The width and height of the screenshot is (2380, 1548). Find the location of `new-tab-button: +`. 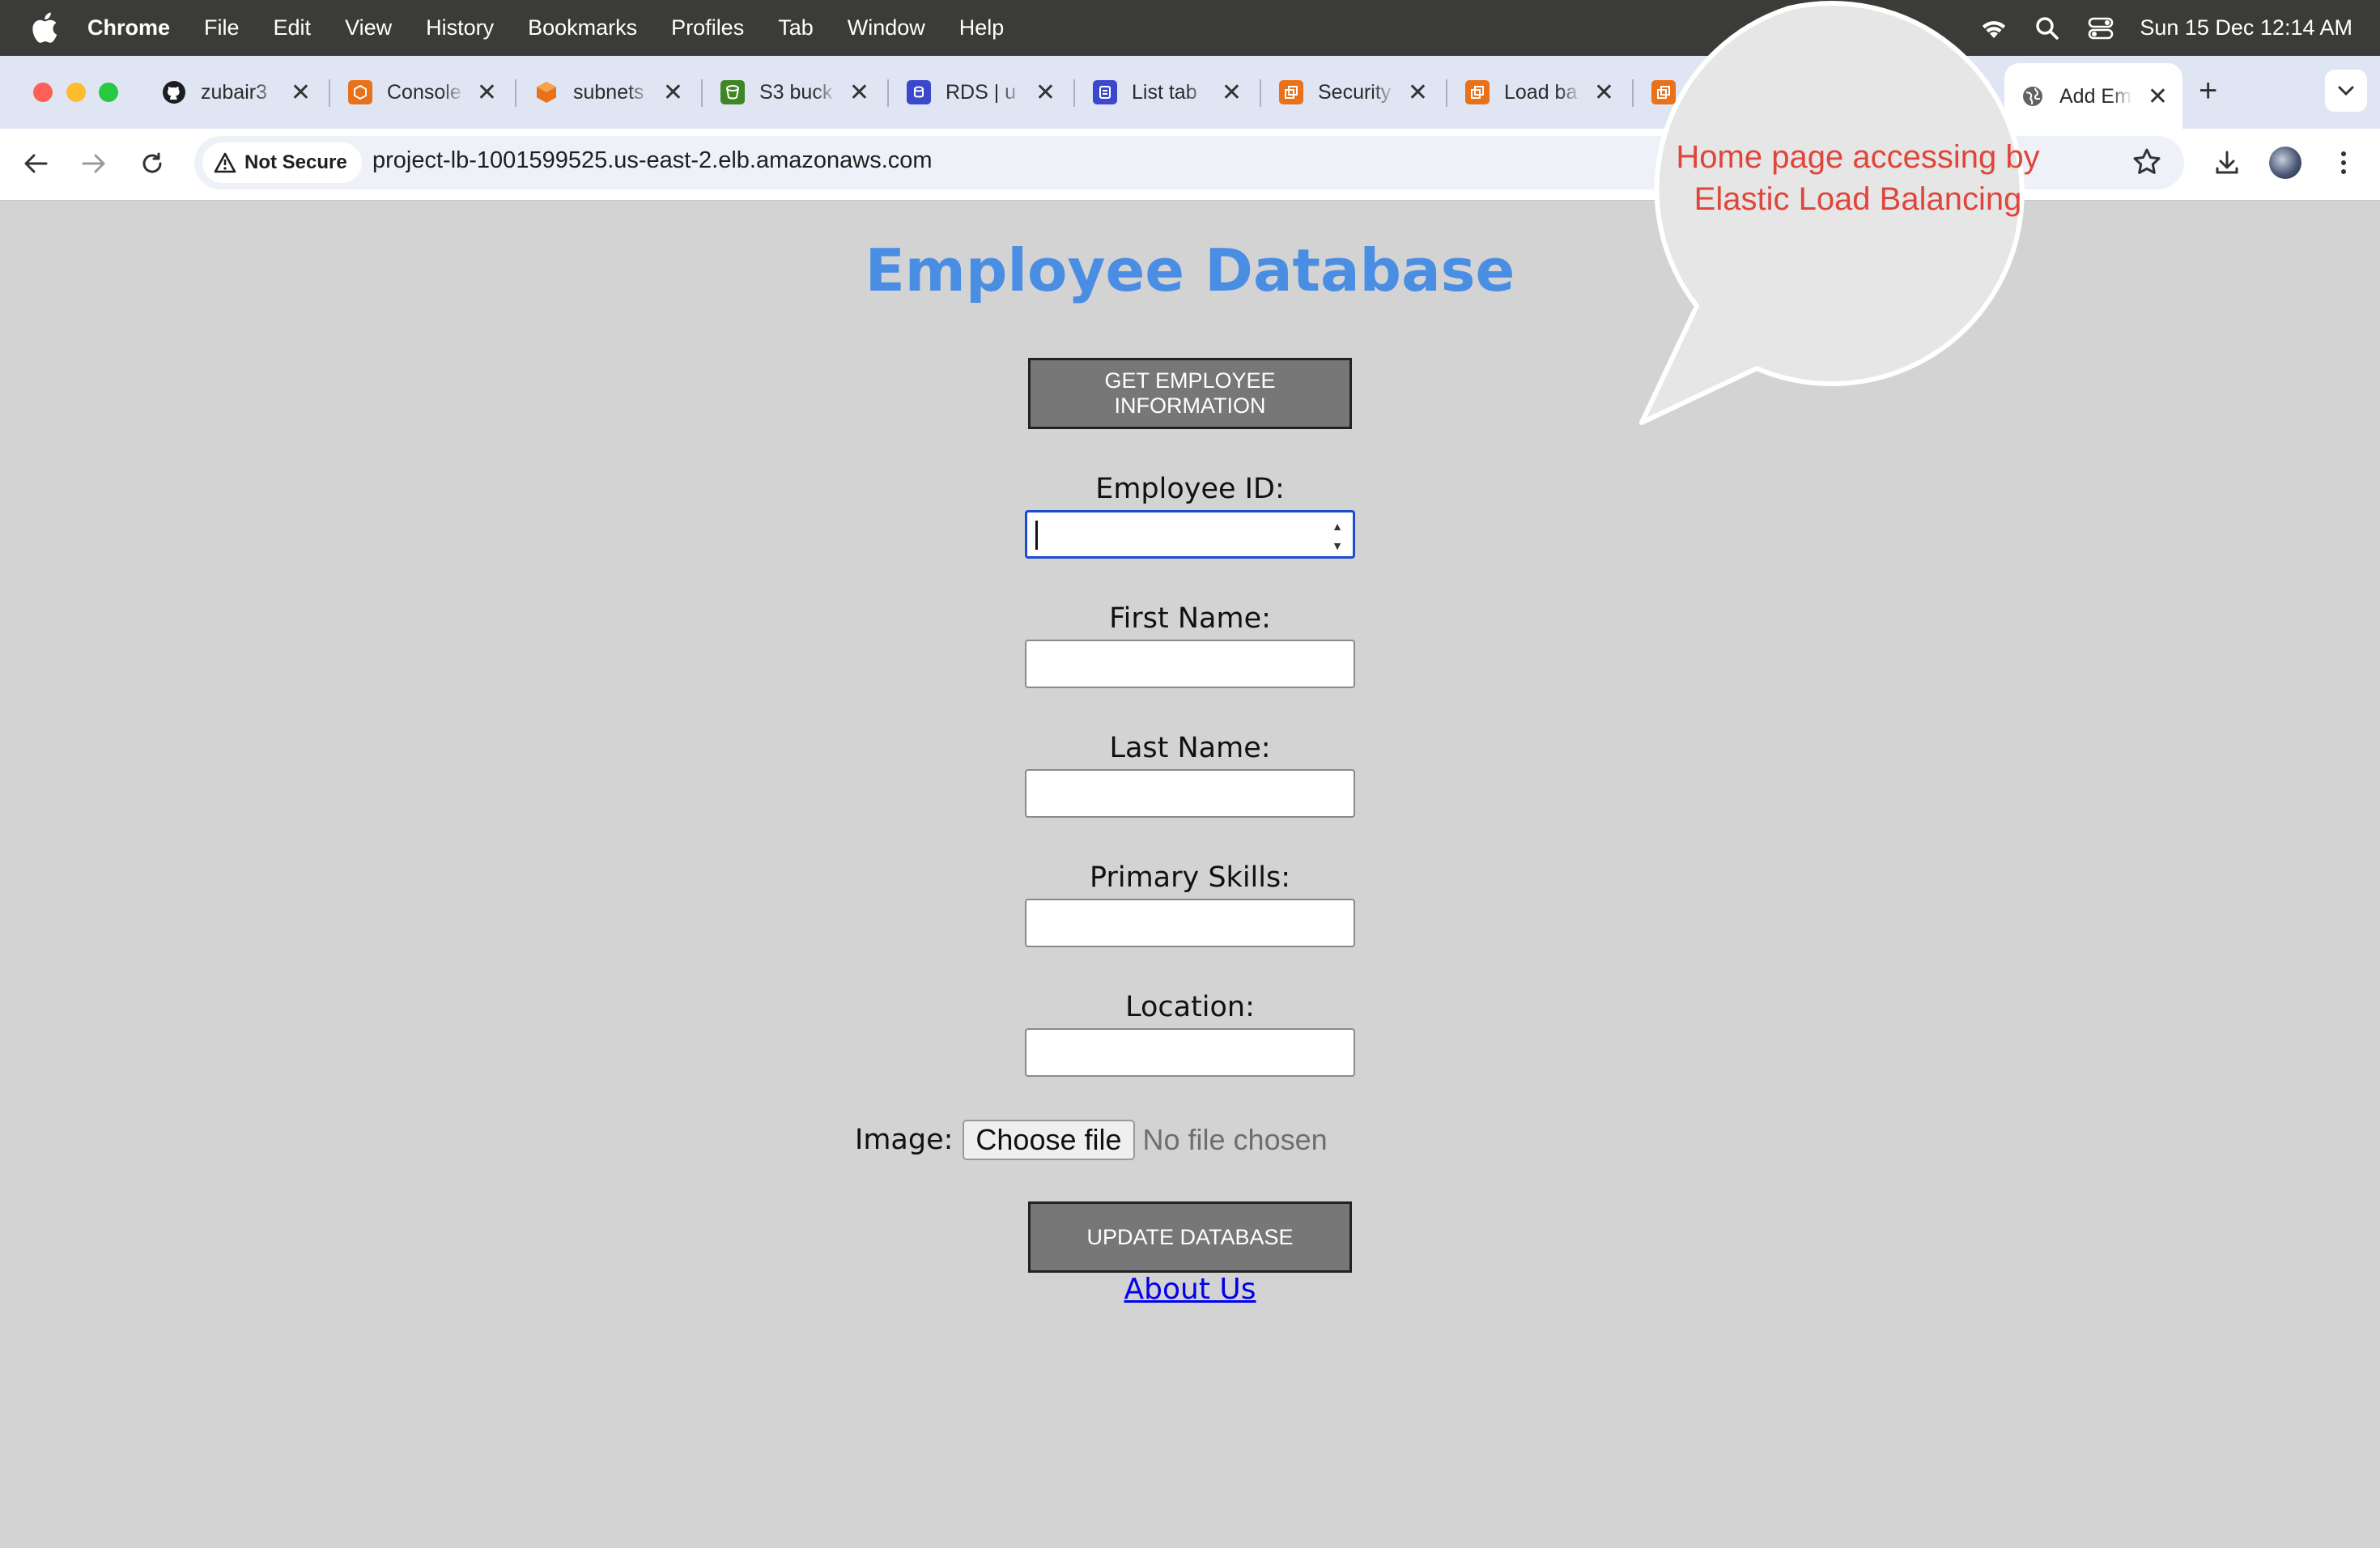

new-tab-button: + is located at coordinates (2208, 91).